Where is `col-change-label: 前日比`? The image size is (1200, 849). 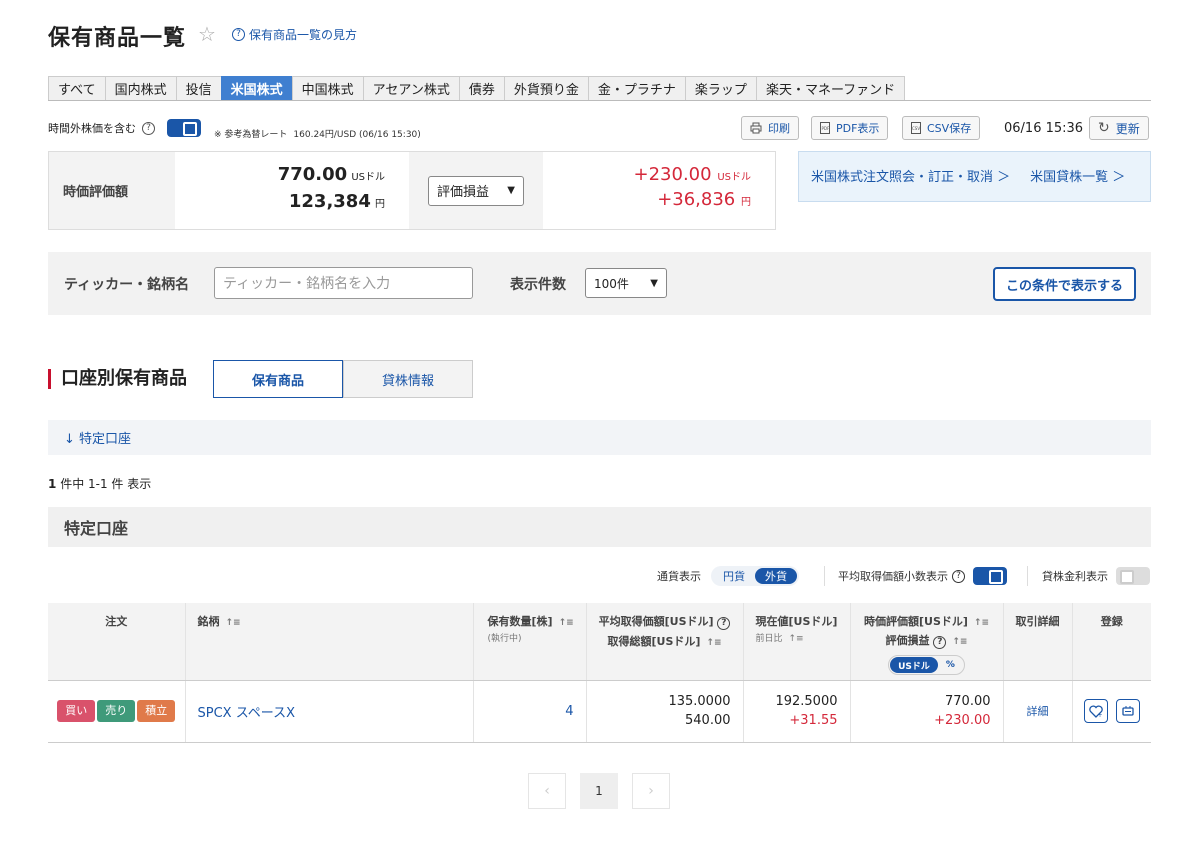 col-change-label: 前日比 is located at coordinates (769, 639).